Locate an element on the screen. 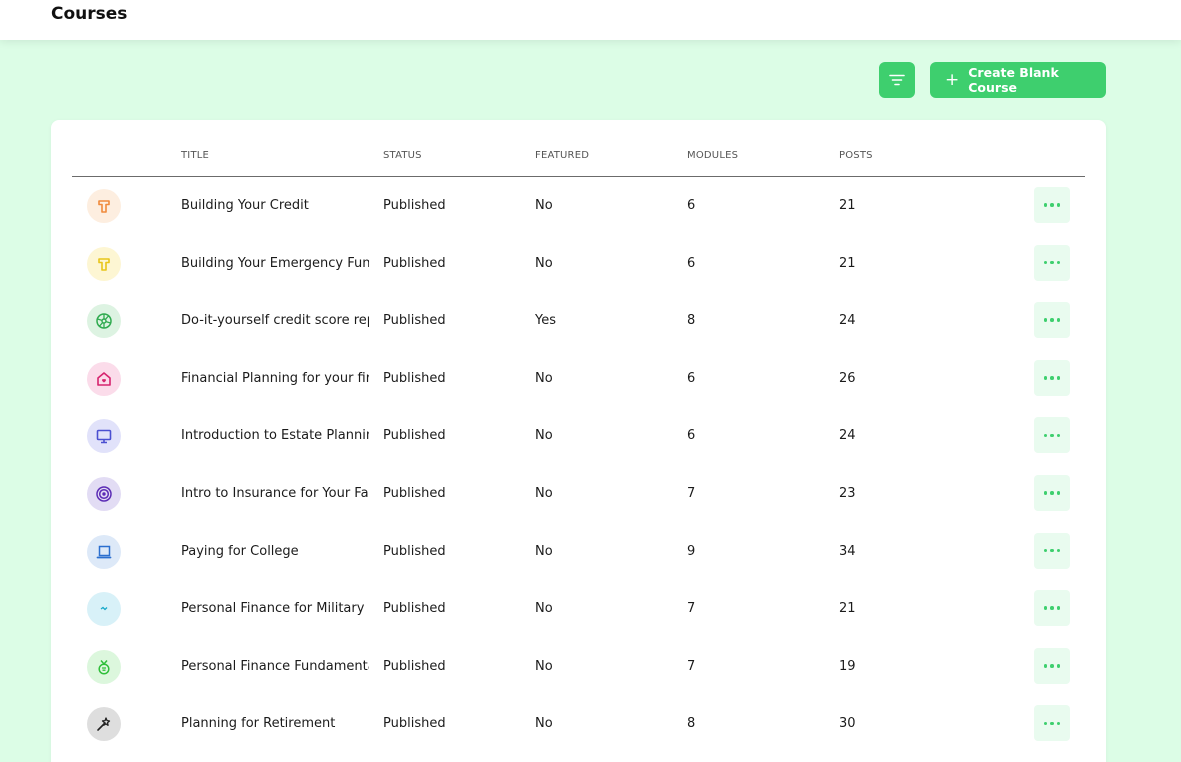 The width and height of the screenshot is (1181, 762). column-header-modules: MODULES is located at coordinates (713, 155).